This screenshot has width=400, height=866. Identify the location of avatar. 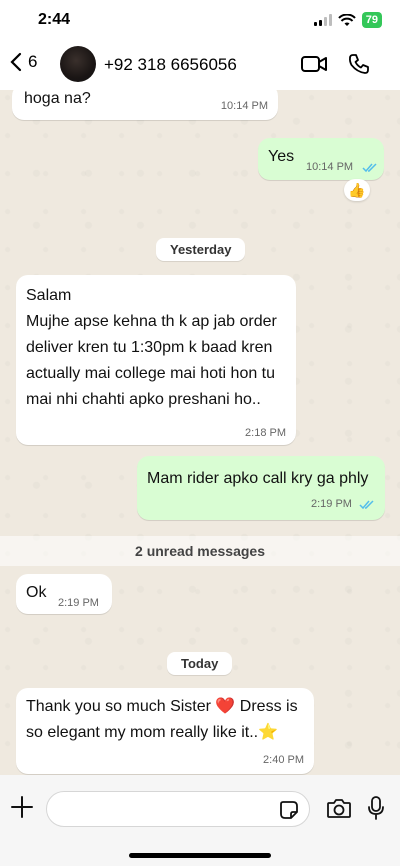
(78, 64).